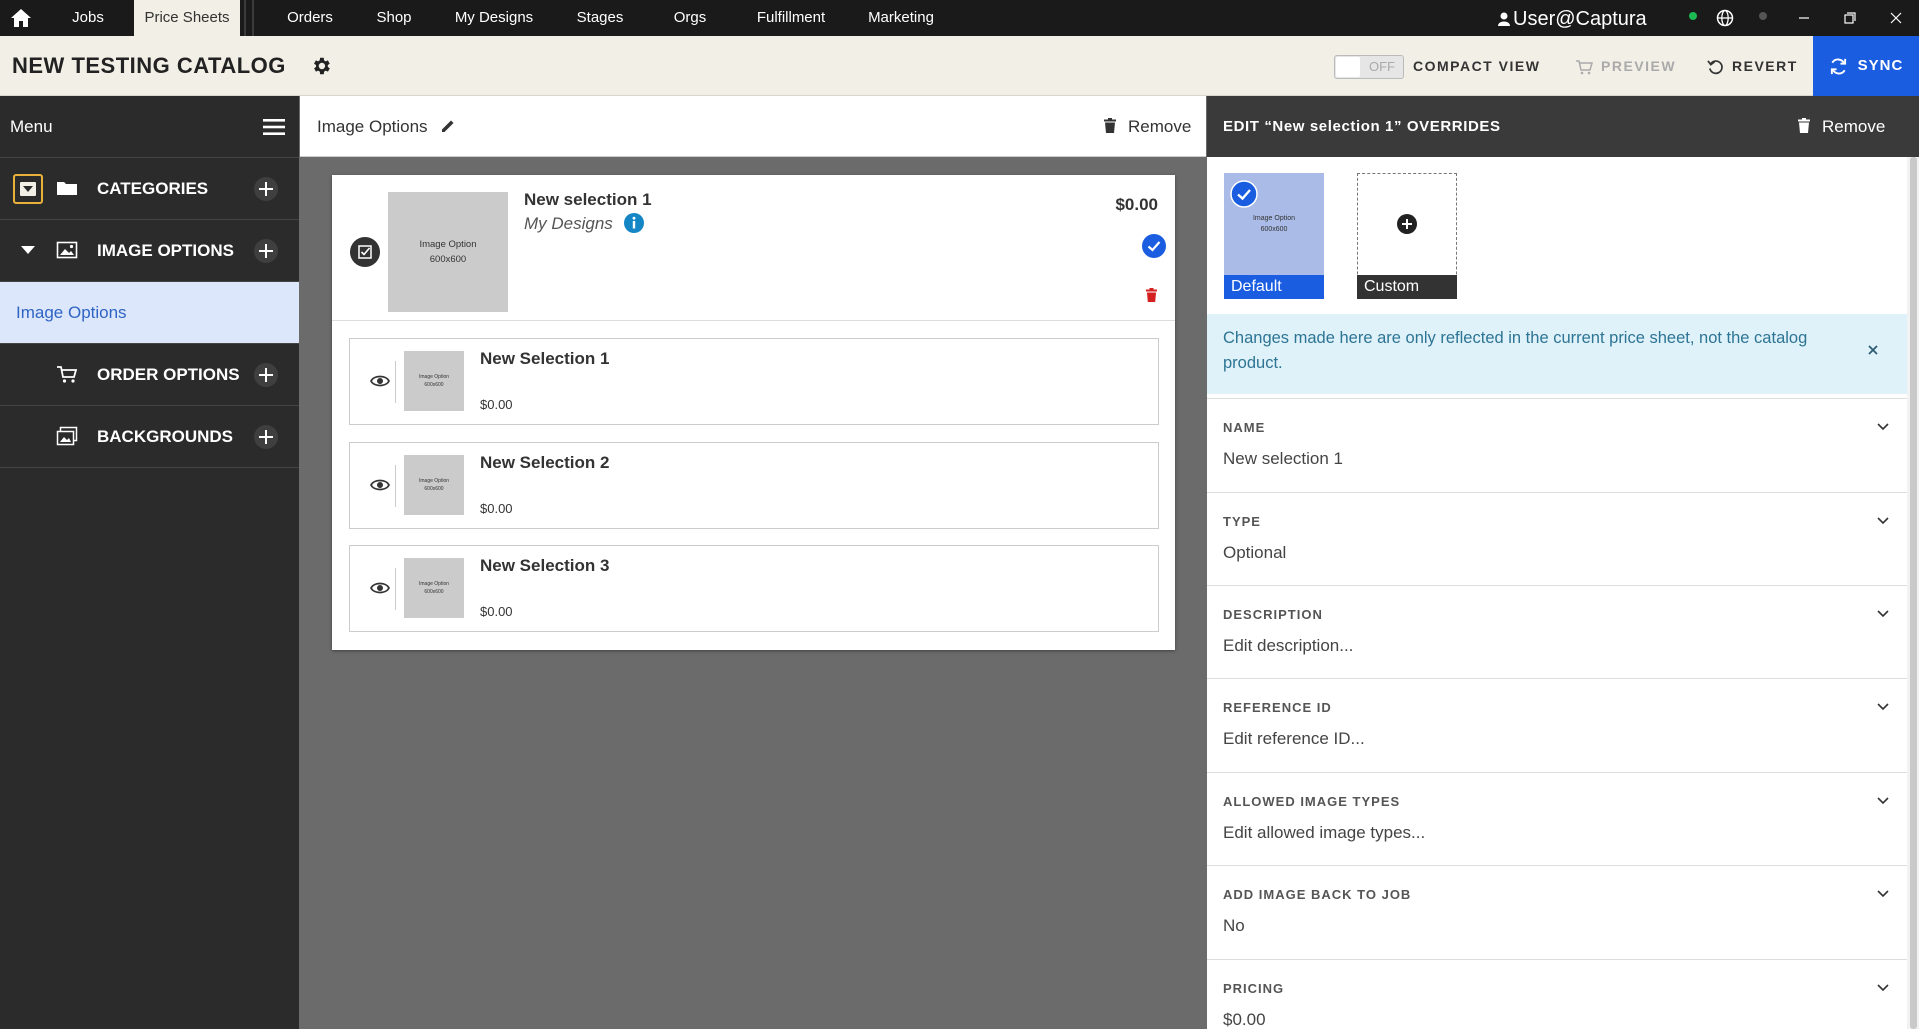  Describe the element at coordinates (1557, 912) in the screenshot. I see `field-add-image-back-to-job: ADD IMAGE BACK TO JOB No` at that location.